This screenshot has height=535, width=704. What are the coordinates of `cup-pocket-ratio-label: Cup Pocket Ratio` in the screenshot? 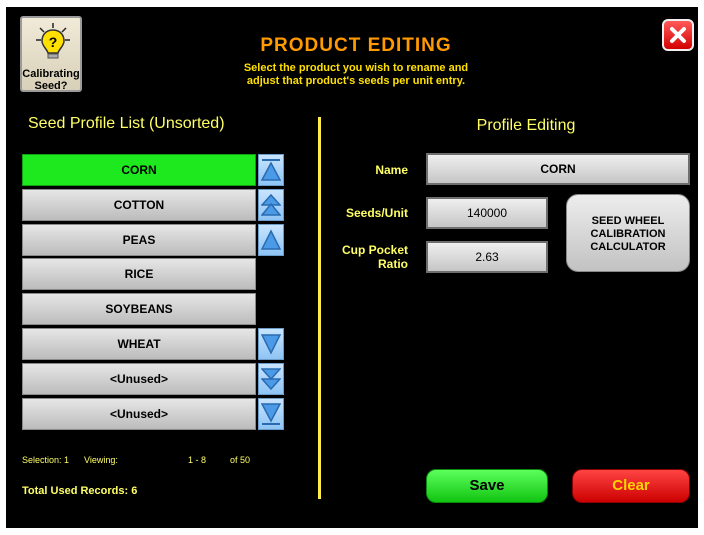 It's located at (367, 257).